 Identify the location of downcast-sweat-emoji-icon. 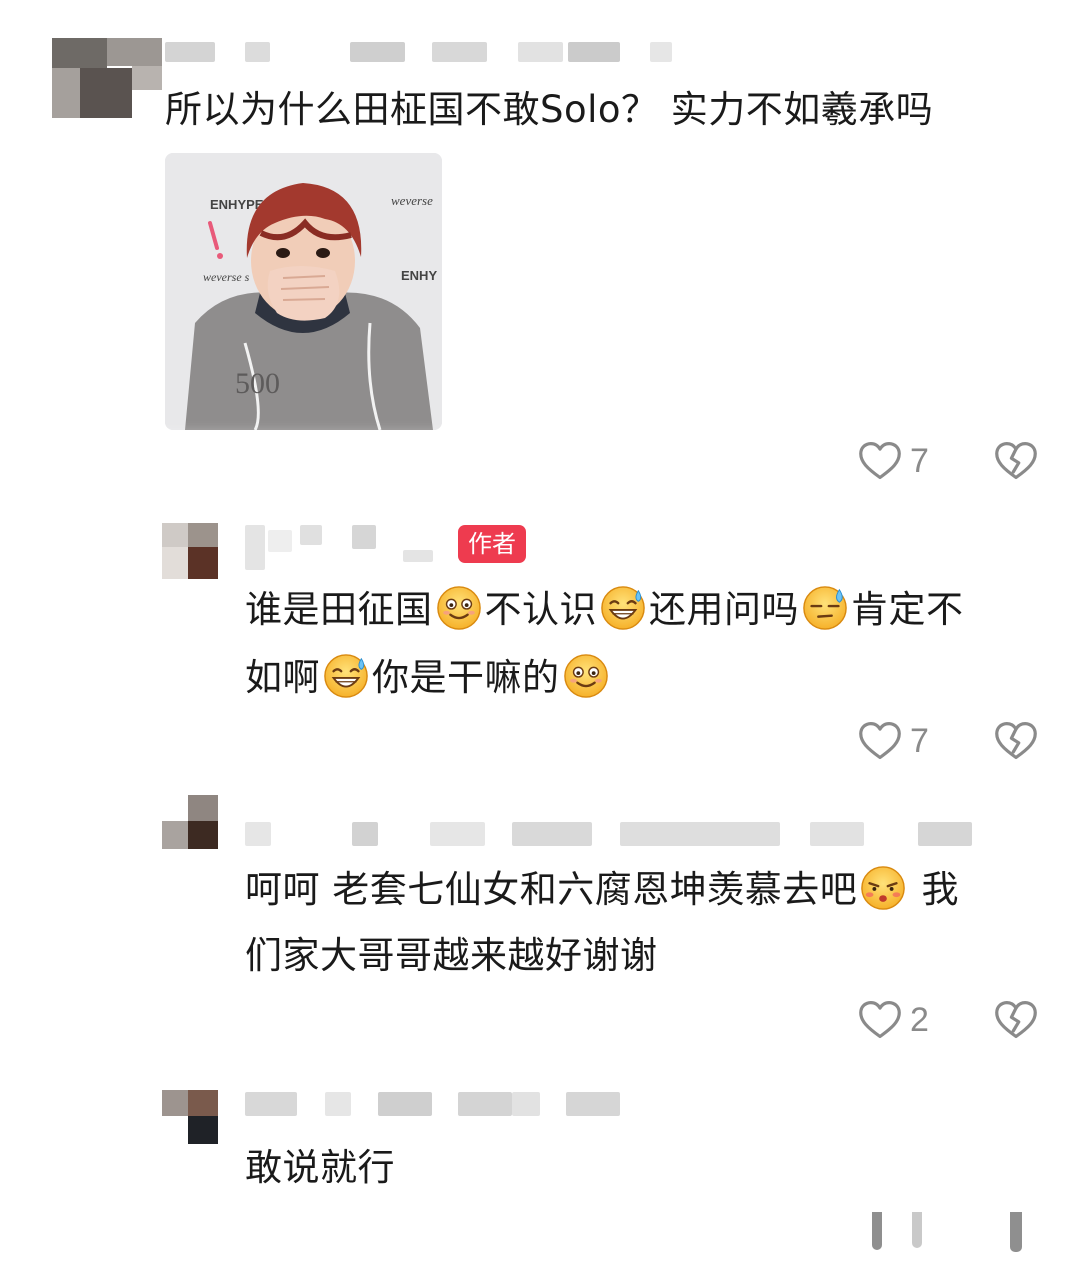
(825, 608).